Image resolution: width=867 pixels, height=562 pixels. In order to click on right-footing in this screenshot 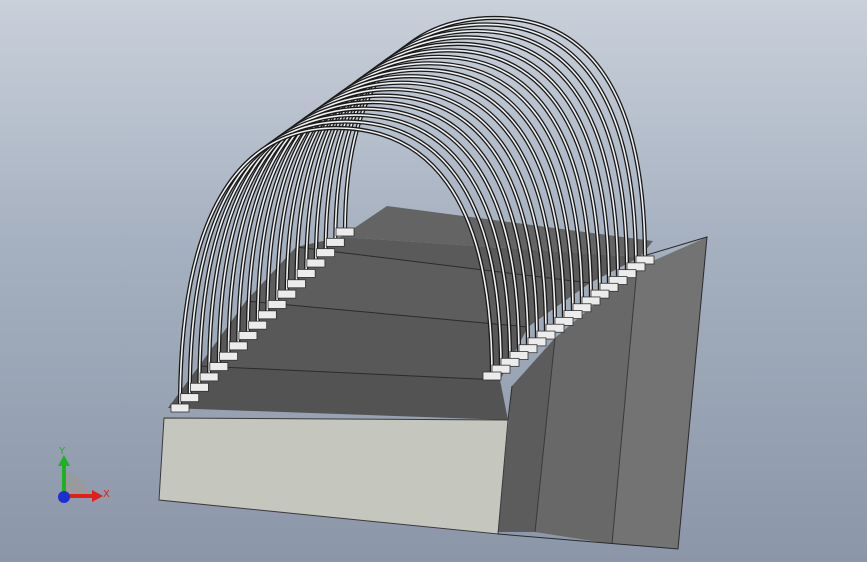, I will do `click(492, 376)`.